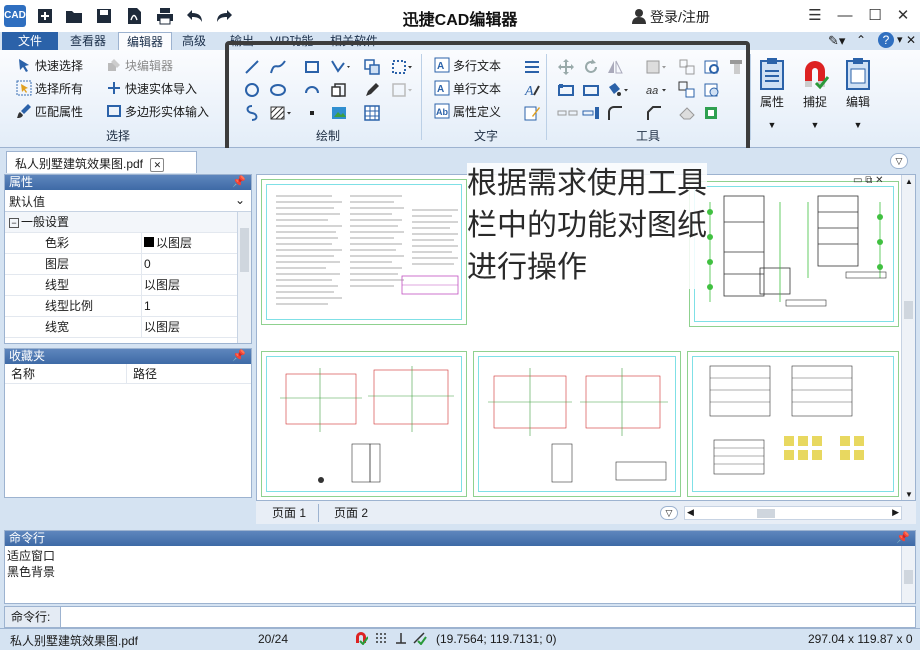 The height and width of the screenshot is (650, 920). Describe the element at coordinates (750, 97) in the screenshot. I see `group-separator` at that location.